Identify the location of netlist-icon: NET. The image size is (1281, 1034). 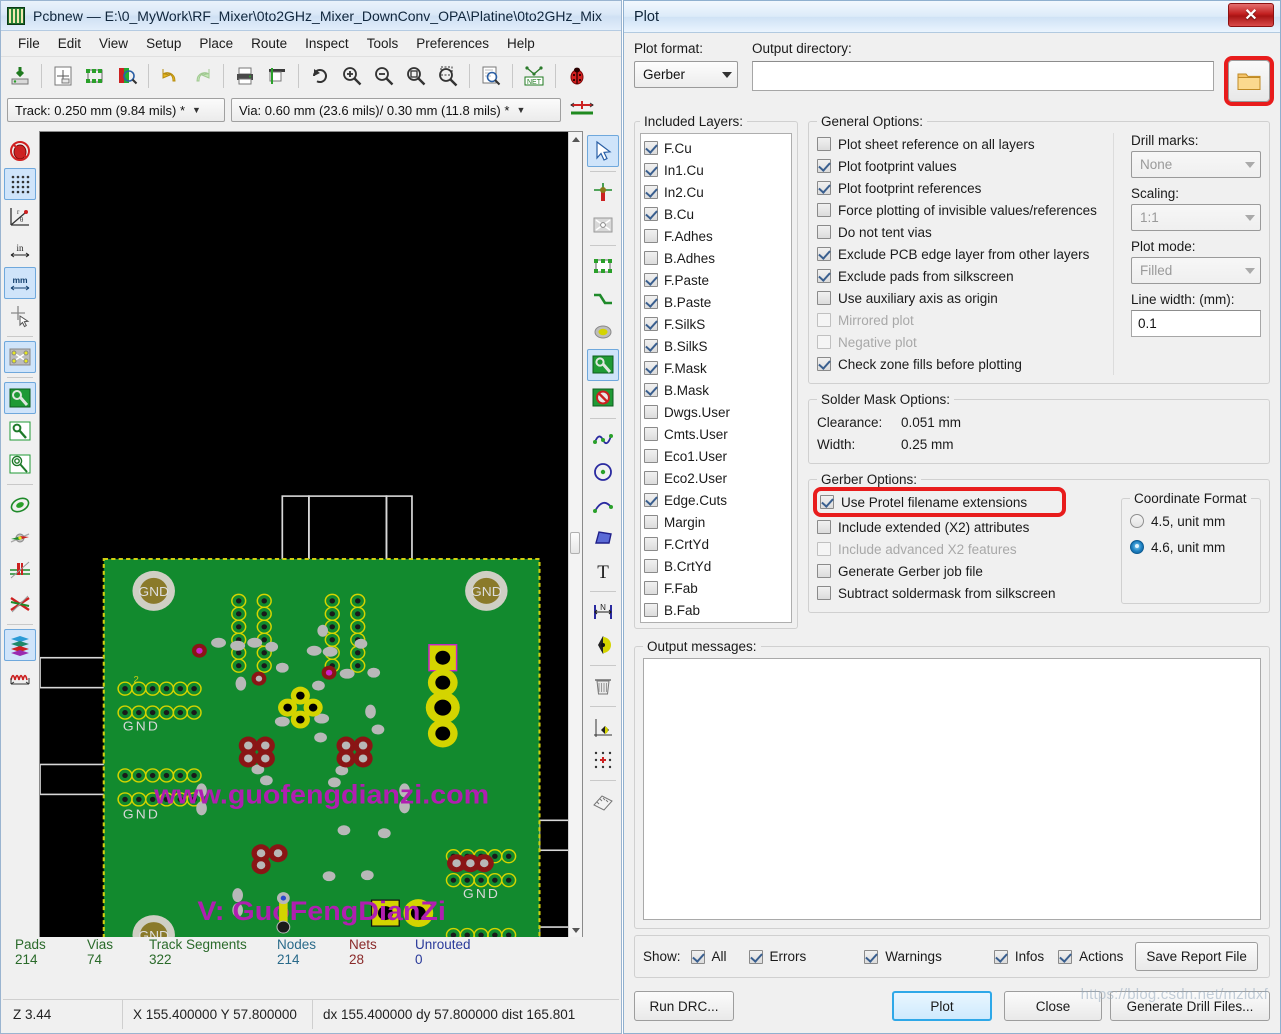
(534, 76).